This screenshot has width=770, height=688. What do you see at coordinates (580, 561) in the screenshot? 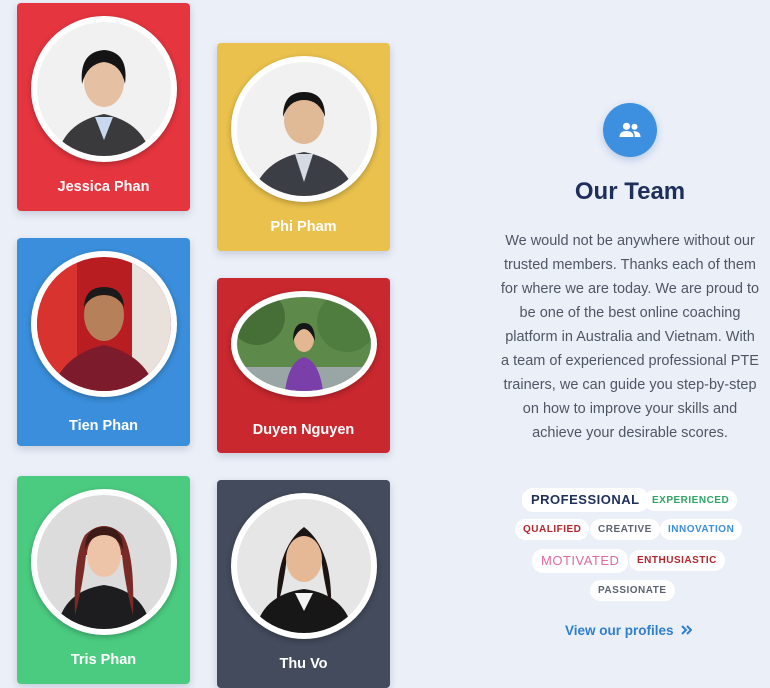
I see `tag: MOTIVATED` at bounding box center [580, 561].